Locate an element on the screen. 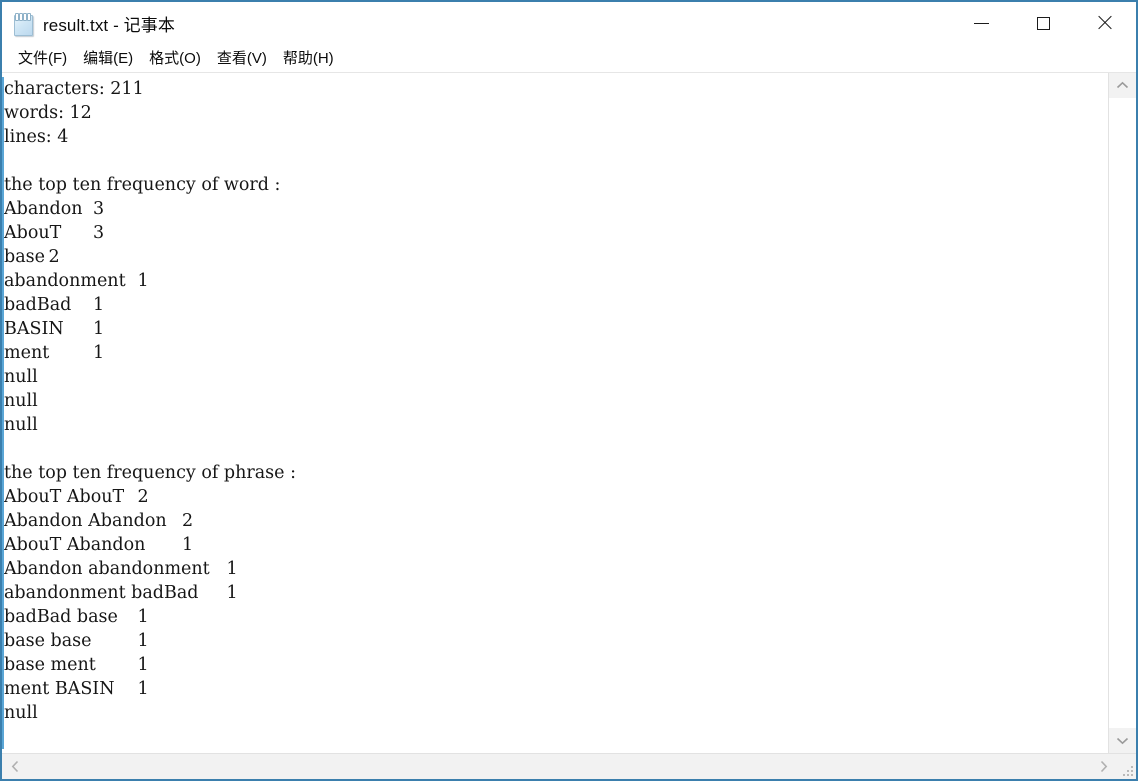 The height and width of the screenshot is (781, 1138). close-icon is located at coordinates (1105, 23).